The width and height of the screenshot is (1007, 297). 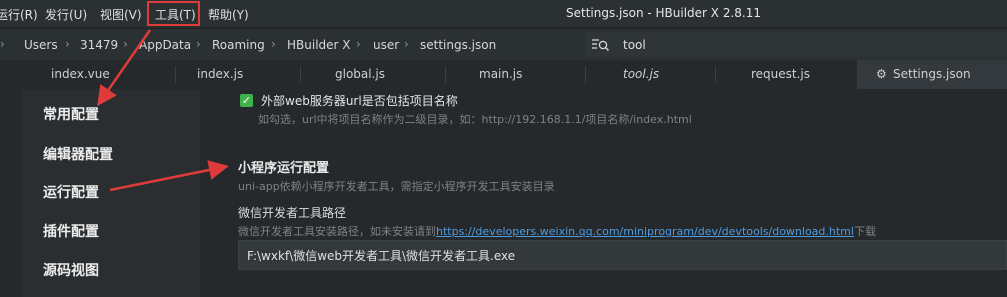 What do you see at coordinates (319, 45) in the screenshot?
I see `breadcrumb-item-hbuilderx: HBuilder X` at bounding box center [319, 45].